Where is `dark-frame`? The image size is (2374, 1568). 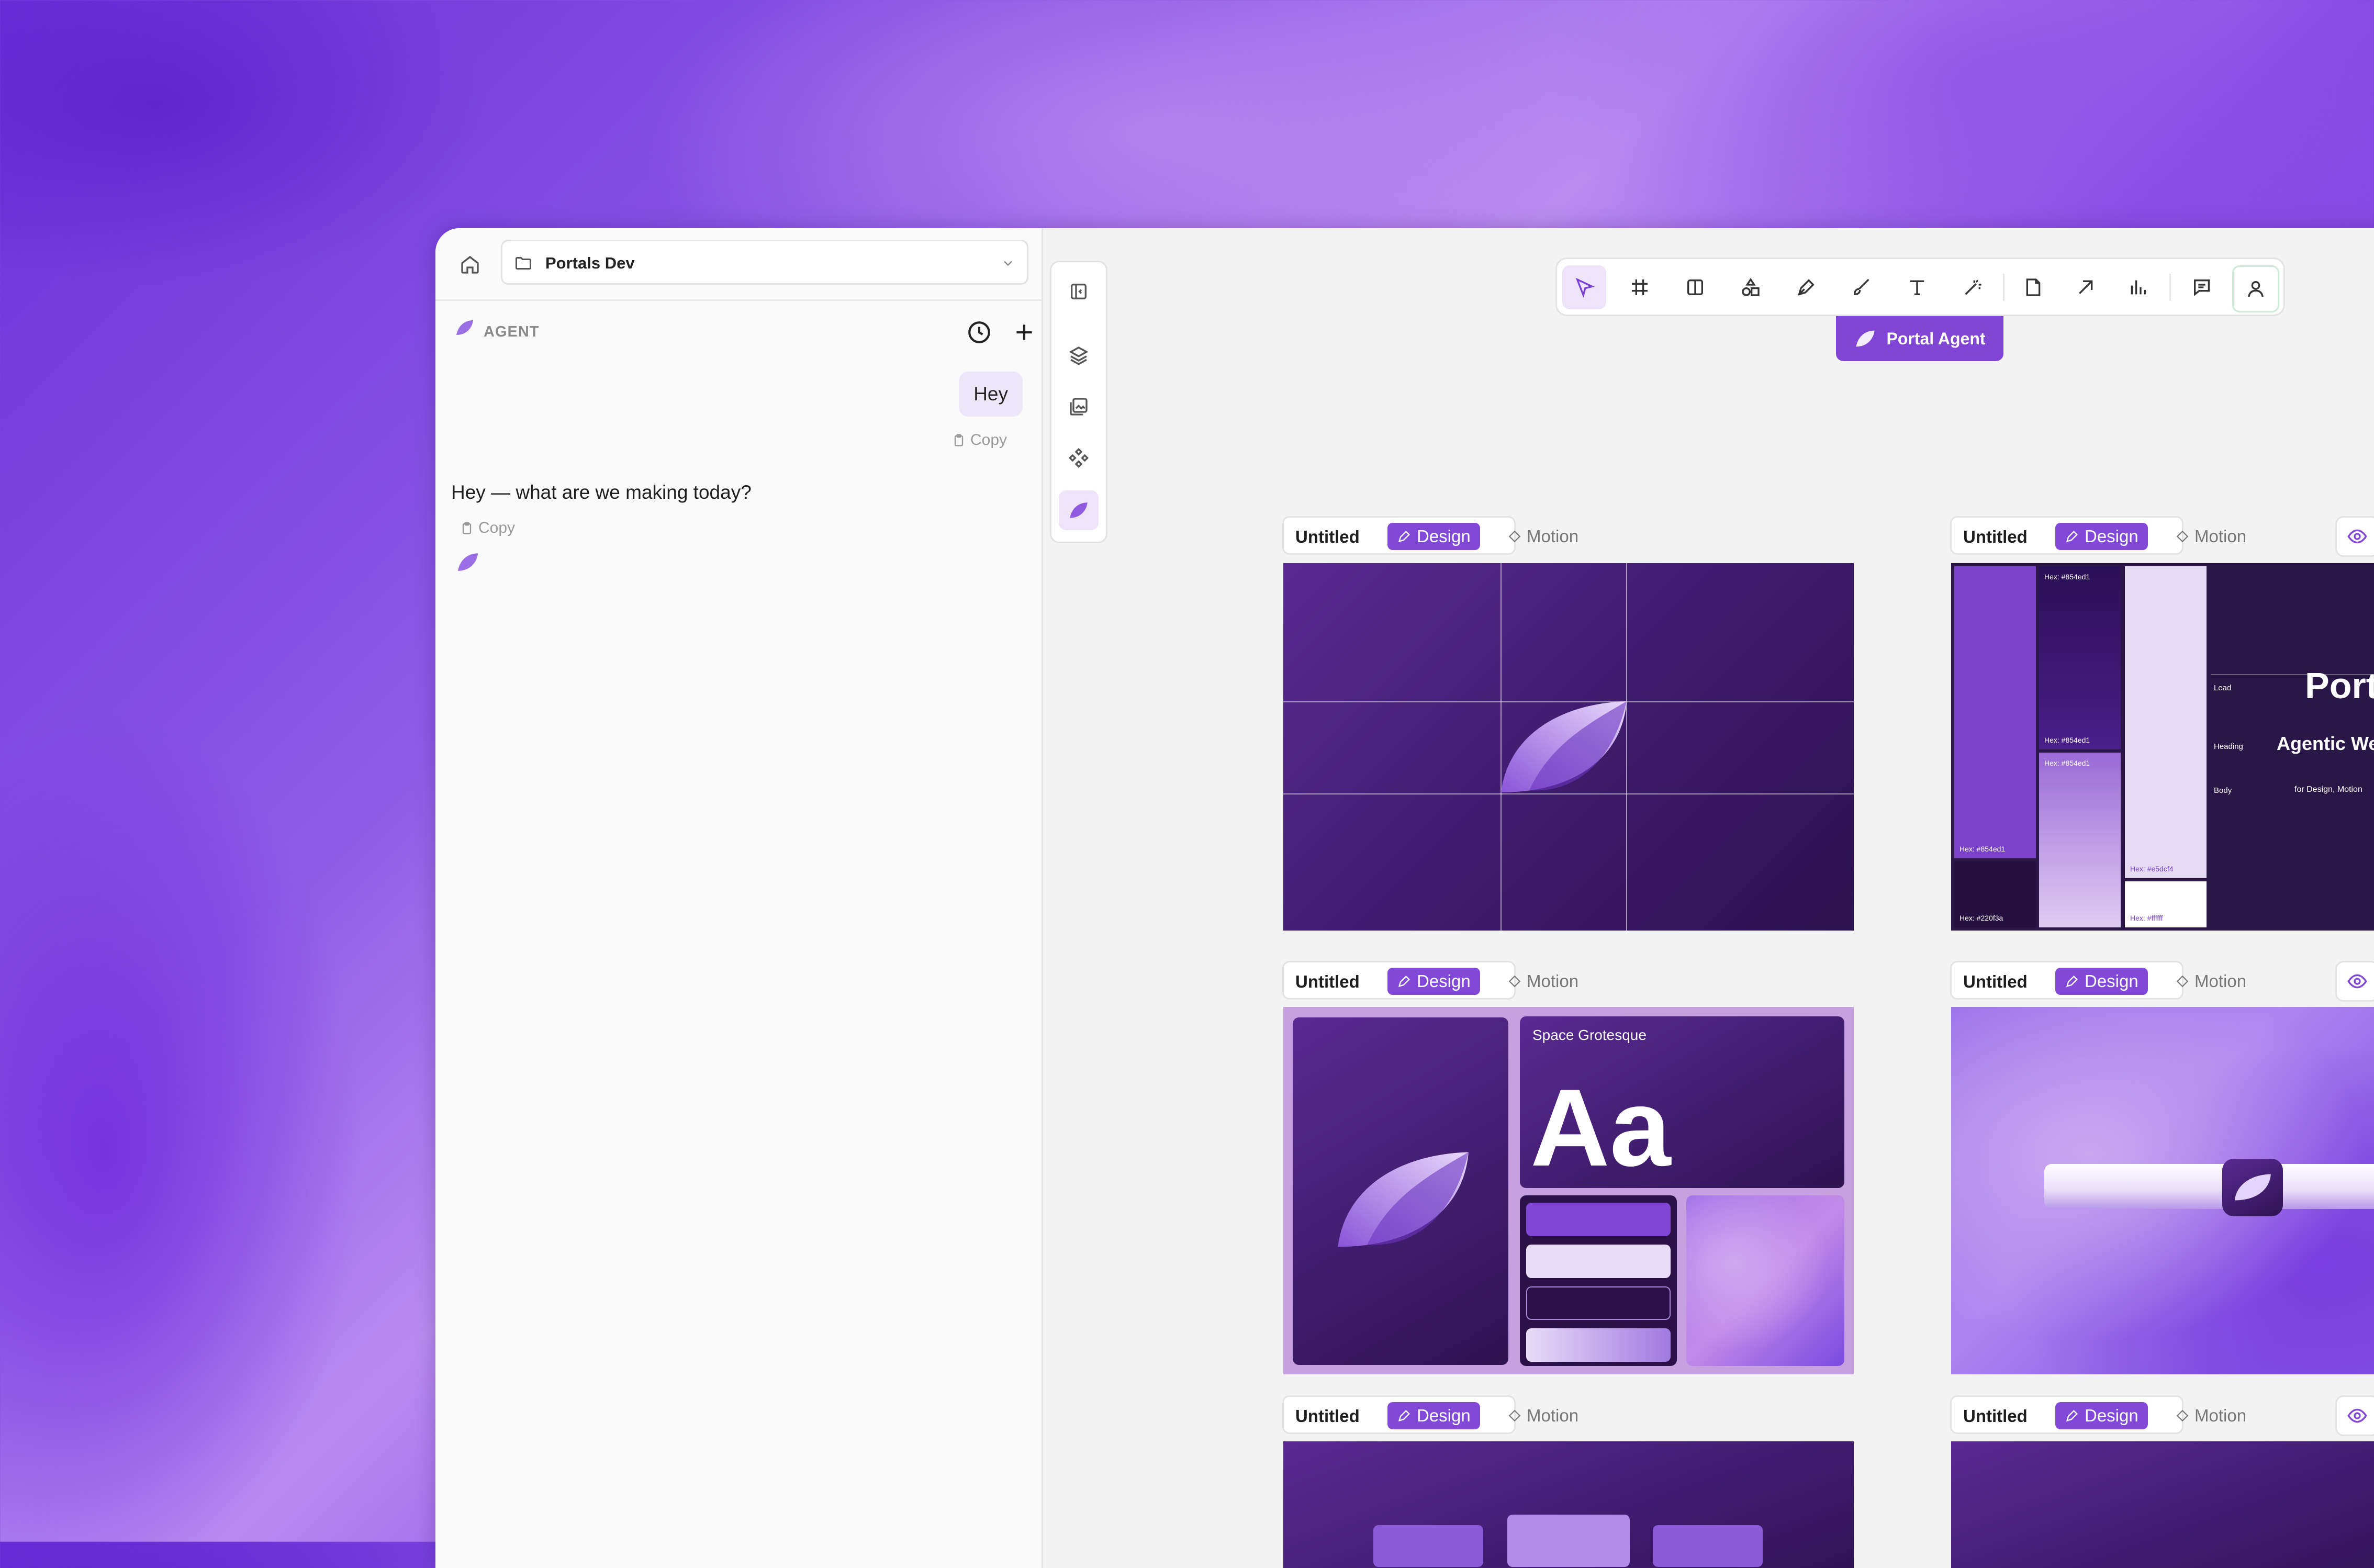 dark-frame is located at coordinates (2162, 1504).